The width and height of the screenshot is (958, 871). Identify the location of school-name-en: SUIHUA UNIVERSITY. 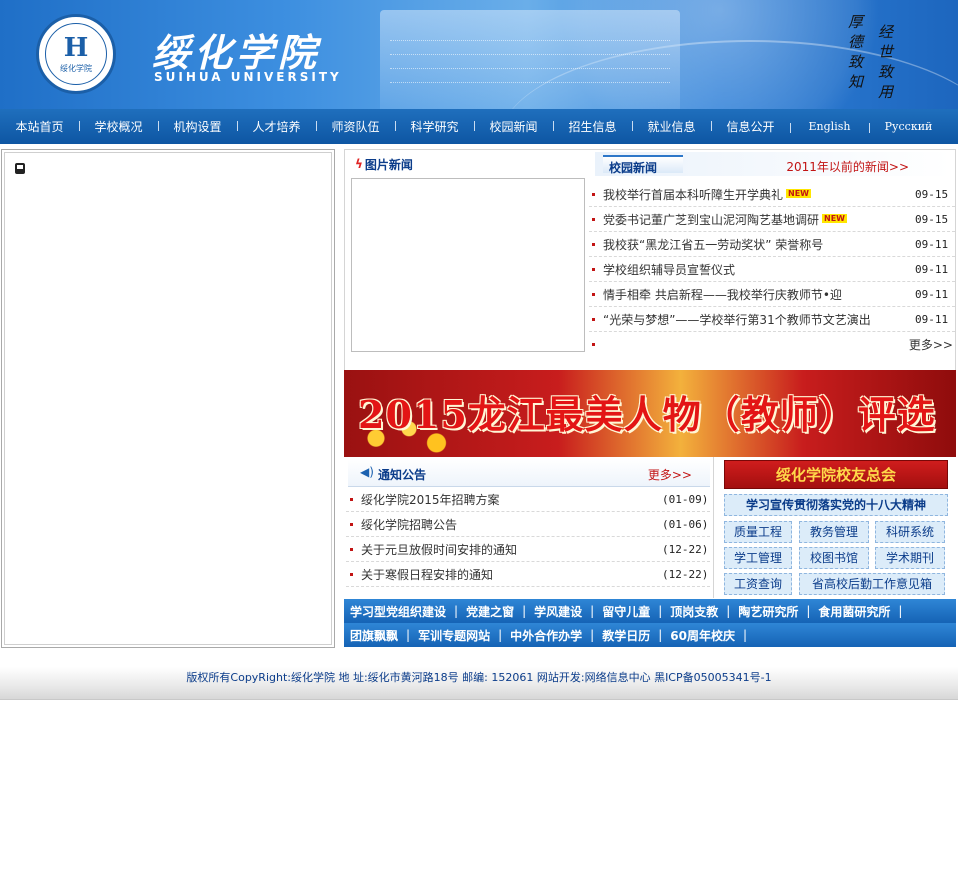
(248, 77).